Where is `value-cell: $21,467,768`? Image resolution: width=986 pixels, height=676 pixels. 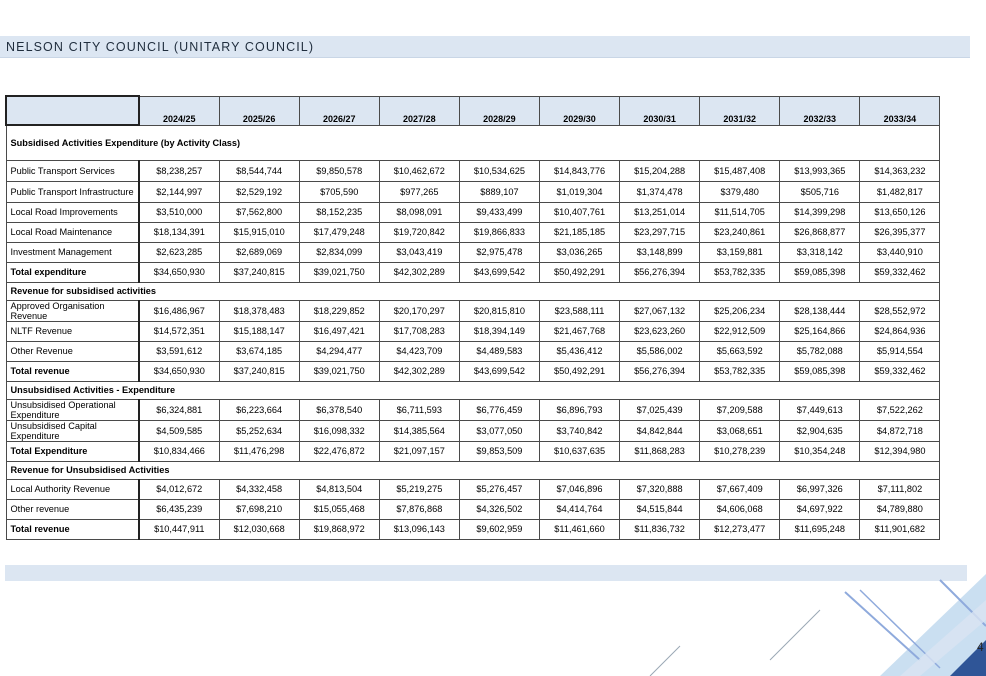
value-cell: $21,467,768 is located at coordinates (579, 331).